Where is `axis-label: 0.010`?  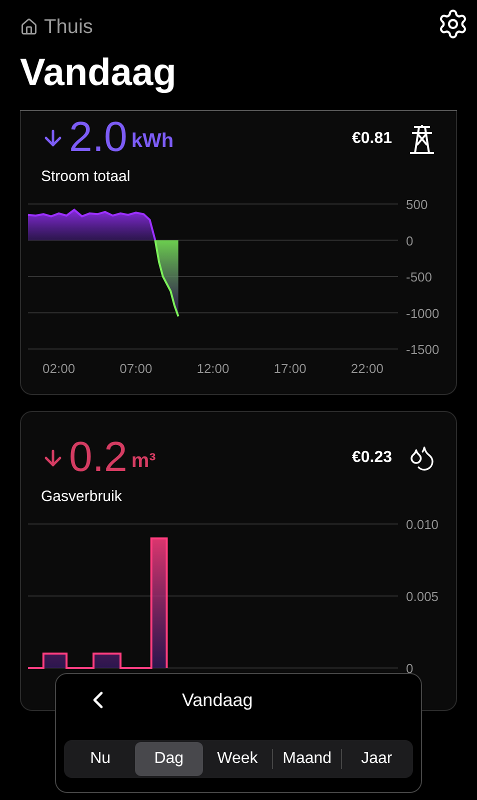
axis-label: 0.010 is located at coordinates (422, 524).